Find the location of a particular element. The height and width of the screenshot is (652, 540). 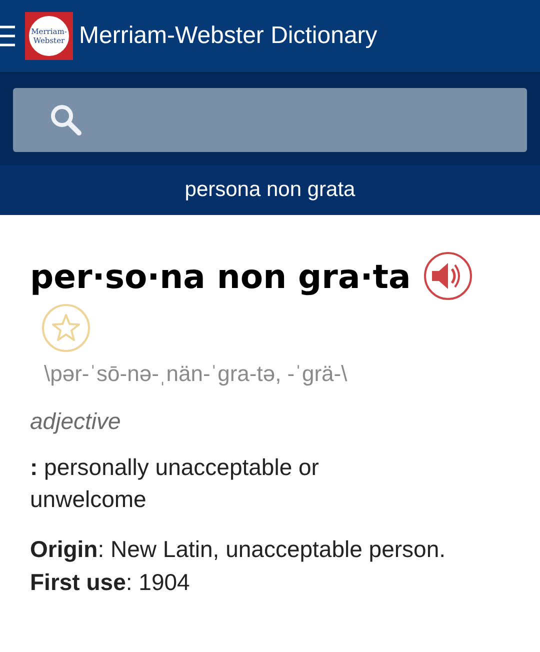

entry-fact: First use: 1904 is located at coordinates (110, 582).